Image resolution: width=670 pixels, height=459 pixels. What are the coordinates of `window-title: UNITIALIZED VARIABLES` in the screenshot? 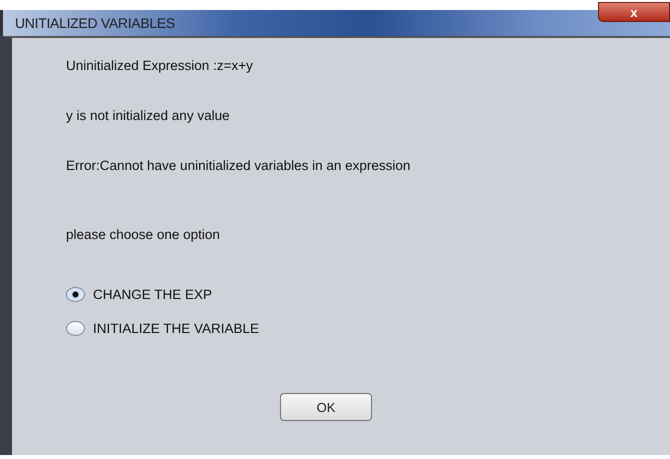 It's located at (94, 23).